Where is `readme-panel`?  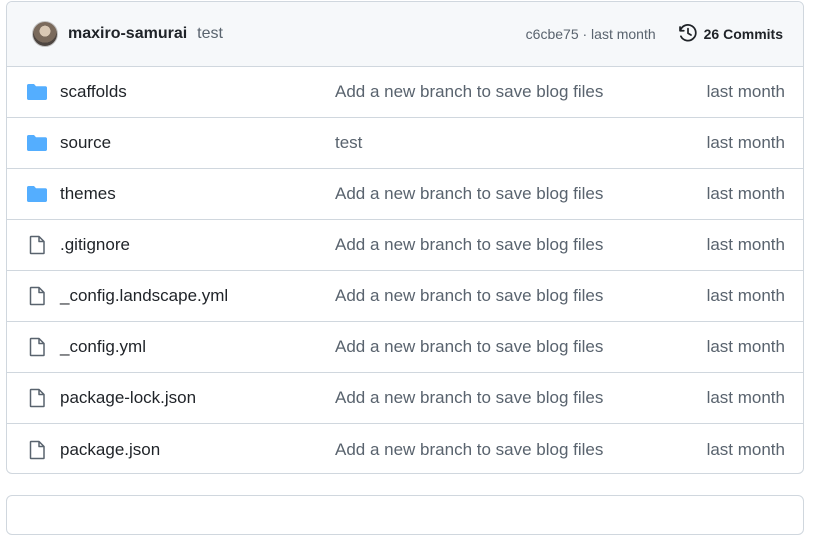
readme-panel is located at coordinates (405, 515).